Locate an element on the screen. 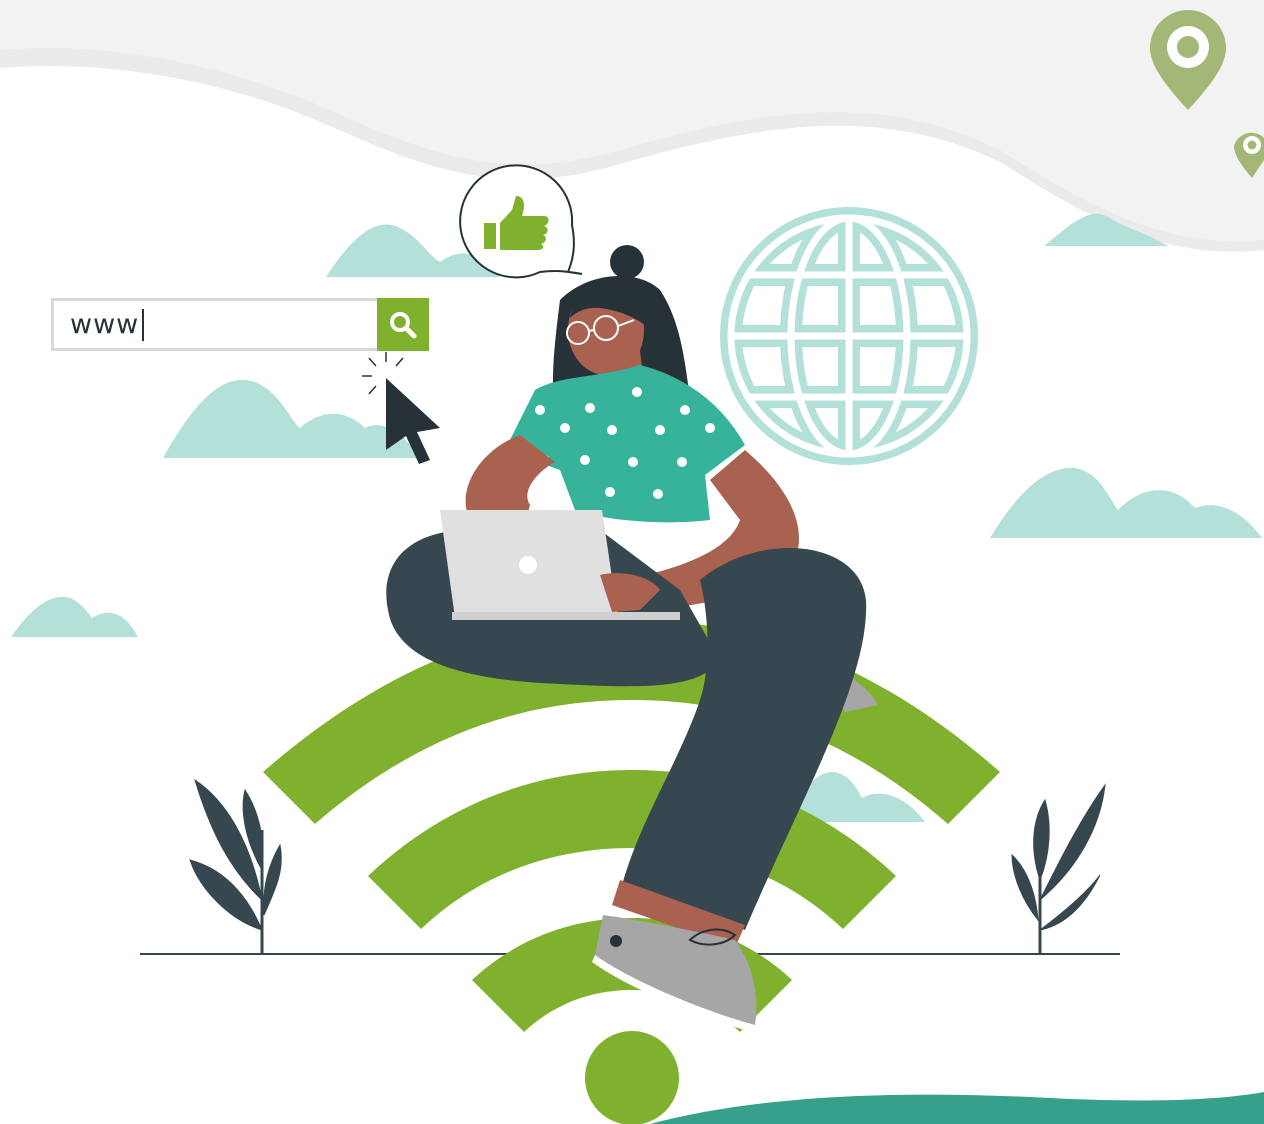  plant-left is located at coordinates (235, 866).